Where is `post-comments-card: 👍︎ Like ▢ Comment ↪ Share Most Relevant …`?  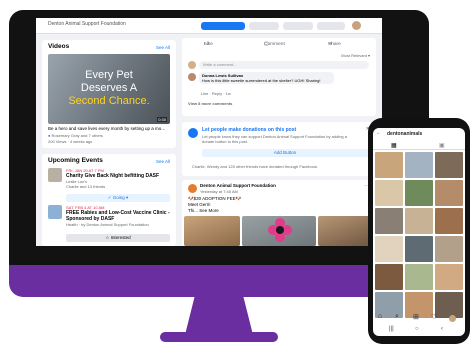 post-comments-card: 👍︎ Like ▢ Comment ↪ Share Most Relevant … is located at coordinates (279, 77).